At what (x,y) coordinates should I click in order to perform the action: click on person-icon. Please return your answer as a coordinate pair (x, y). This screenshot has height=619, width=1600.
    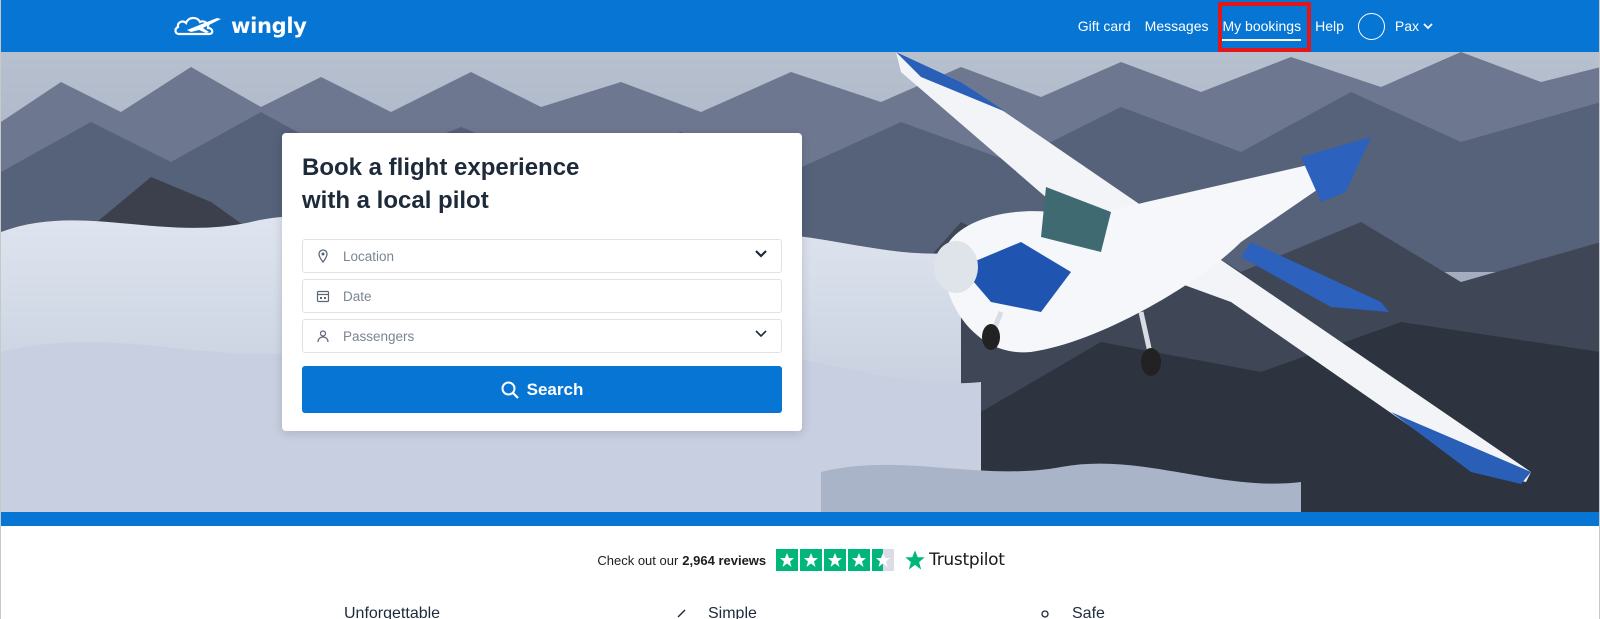
    Looking at the image, I should click on (323, 336).